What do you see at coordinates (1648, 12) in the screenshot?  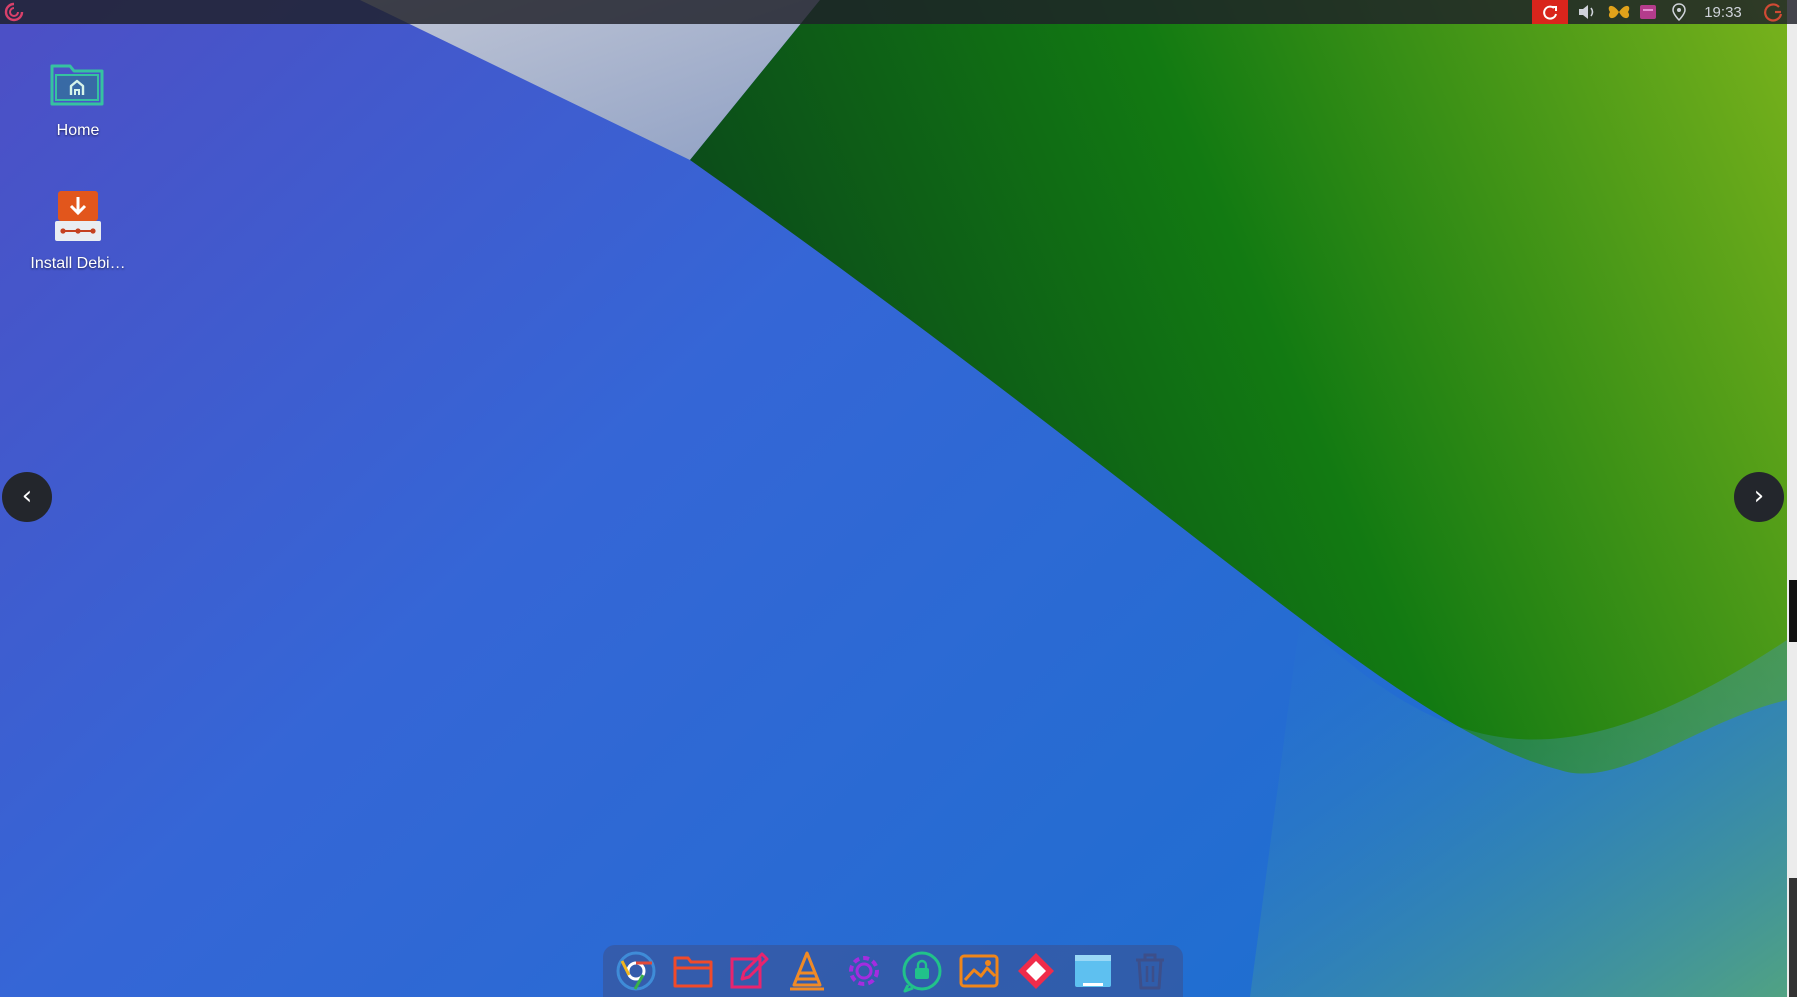 I see `window-icon` at bounding box center [1648, 12].